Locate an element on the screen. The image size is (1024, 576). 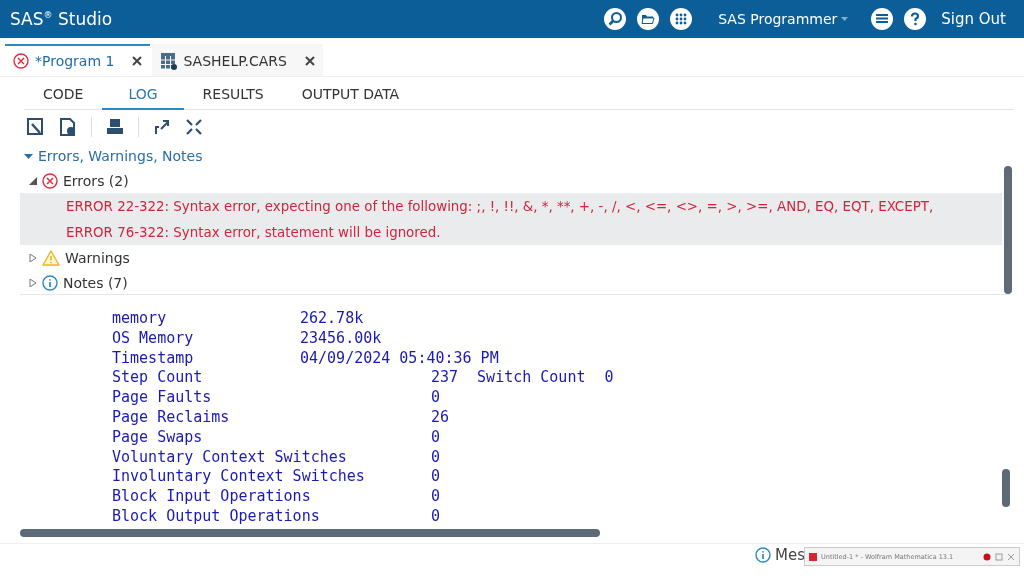
log-label: memory is located at coordinates (140, 319).